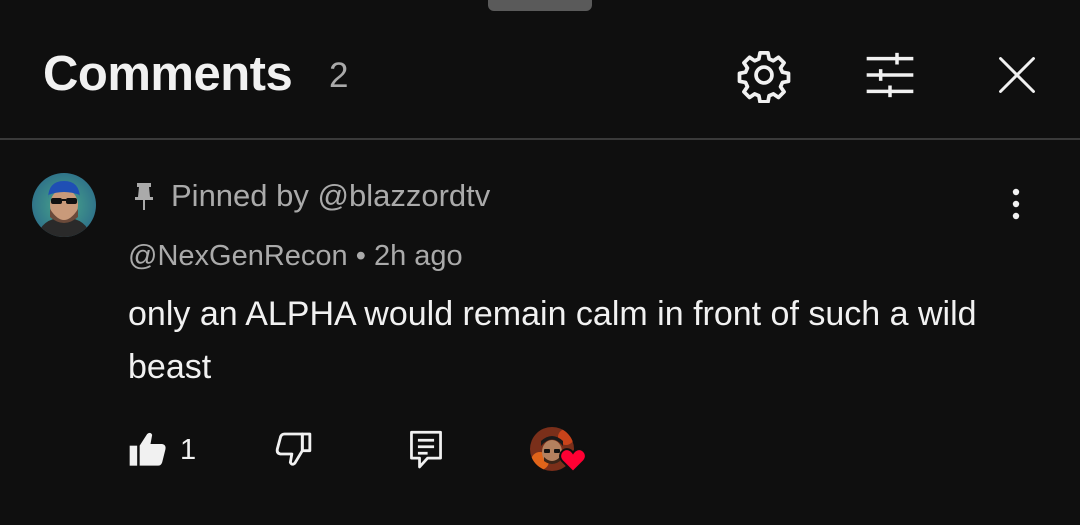 The height and width of the screenshot is (525, 1080). I want to click on pinned-text: Pinned by @blazzordtv, so click(331, 195).